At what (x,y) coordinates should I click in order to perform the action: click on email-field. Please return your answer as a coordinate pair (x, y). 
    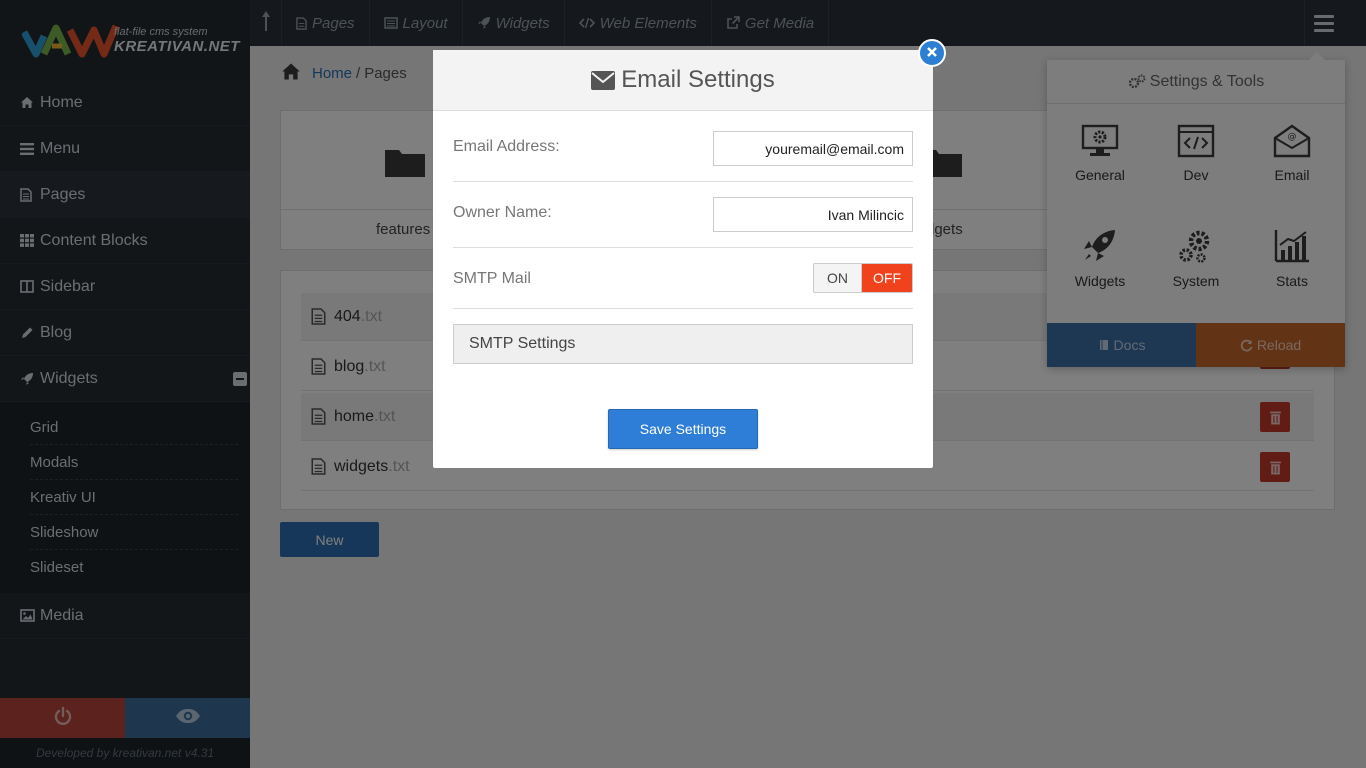
    Looking at the image, I should click on (813, 148).